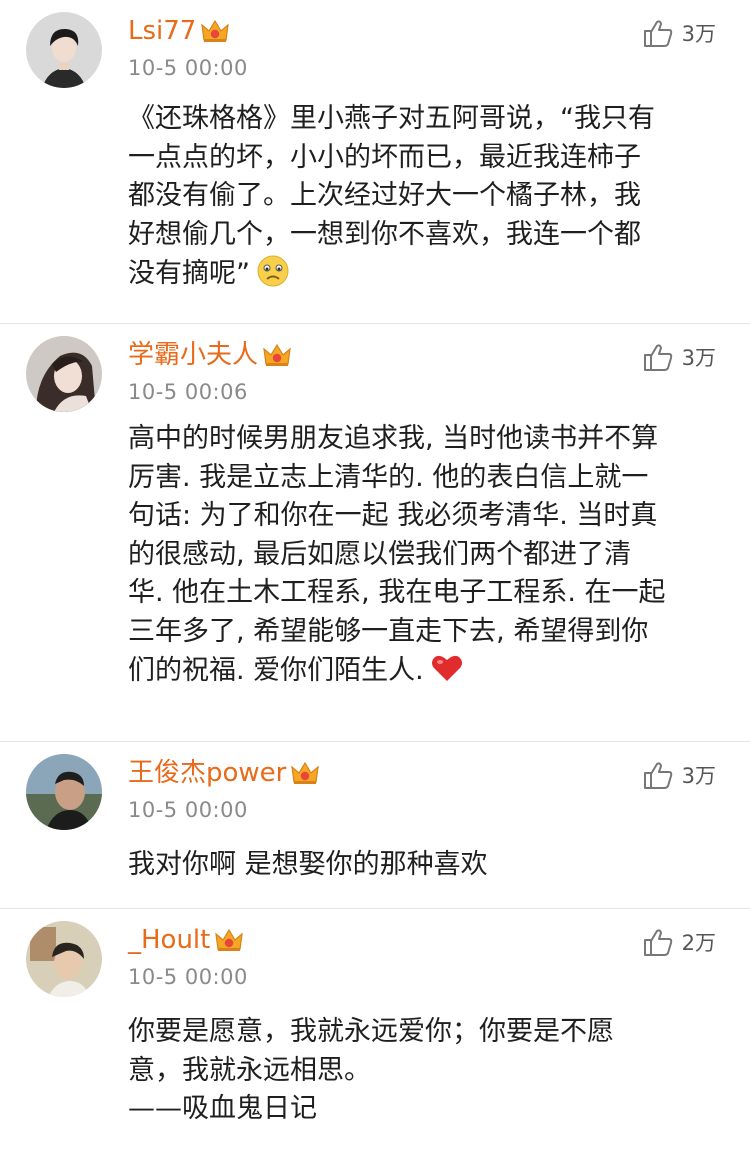  What do you see at coordinates (273, 271) in the screenshot?
I see `sad-face-emoji` at bounding box center [273, 271].